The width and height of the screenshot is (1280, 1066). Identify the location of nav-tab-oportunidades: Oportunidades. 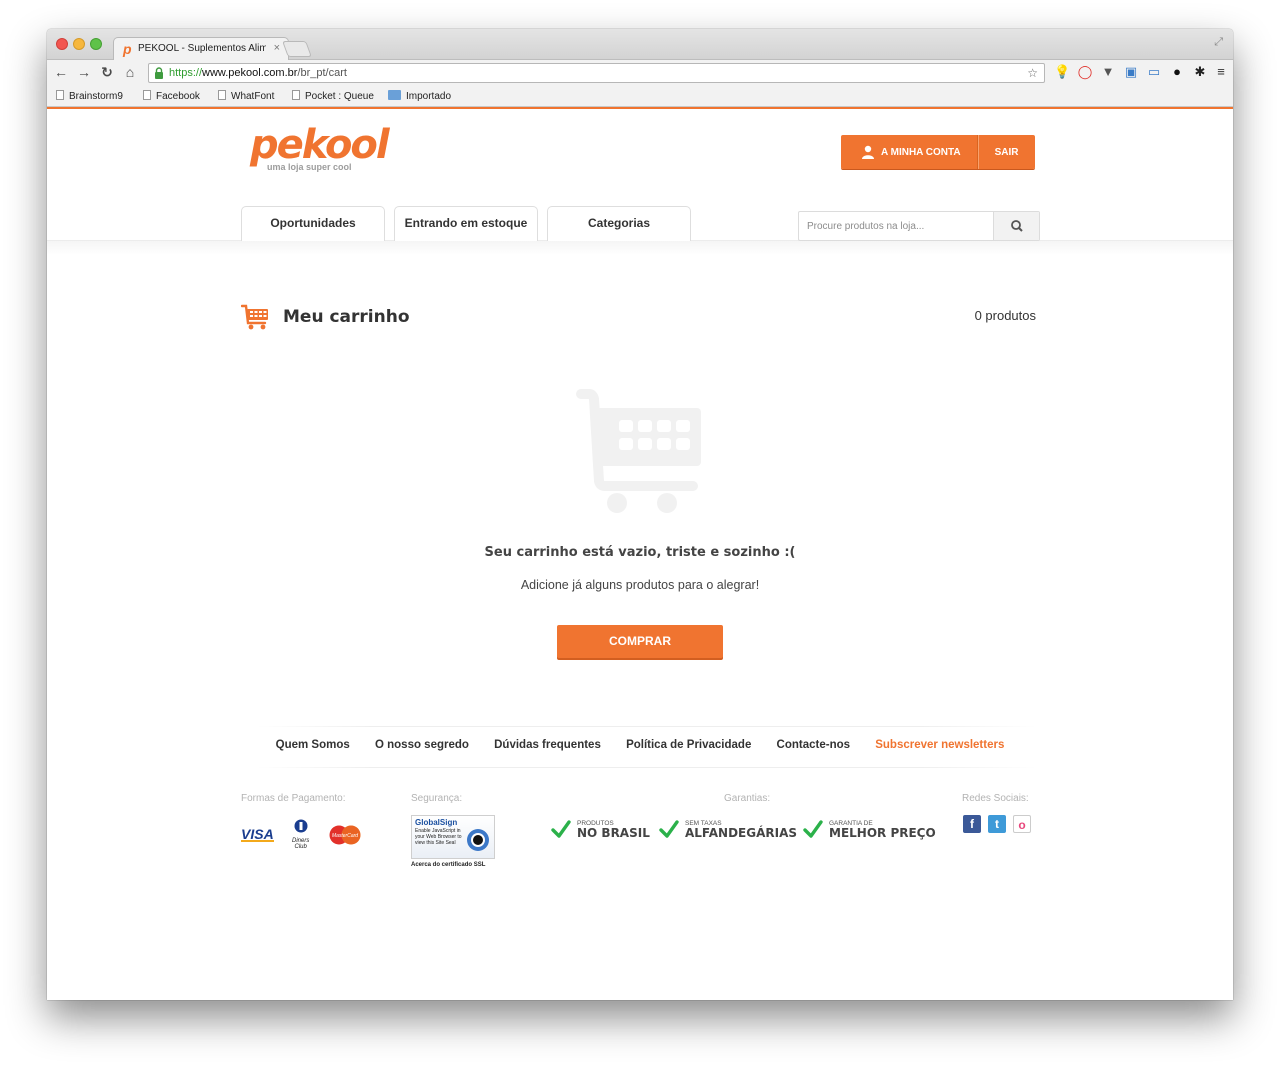
(313, 223).